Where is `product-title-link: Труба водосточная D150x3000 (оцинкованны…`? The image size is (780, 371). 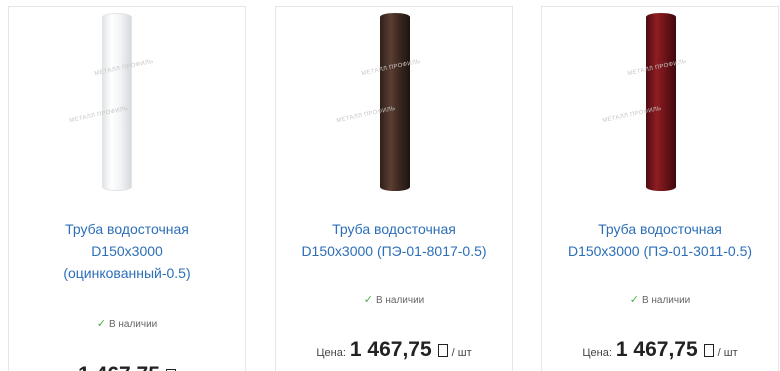
product-title-link: Труба водосточная D150x3000 (оцинкованны… is located at coordinates (127, 251).